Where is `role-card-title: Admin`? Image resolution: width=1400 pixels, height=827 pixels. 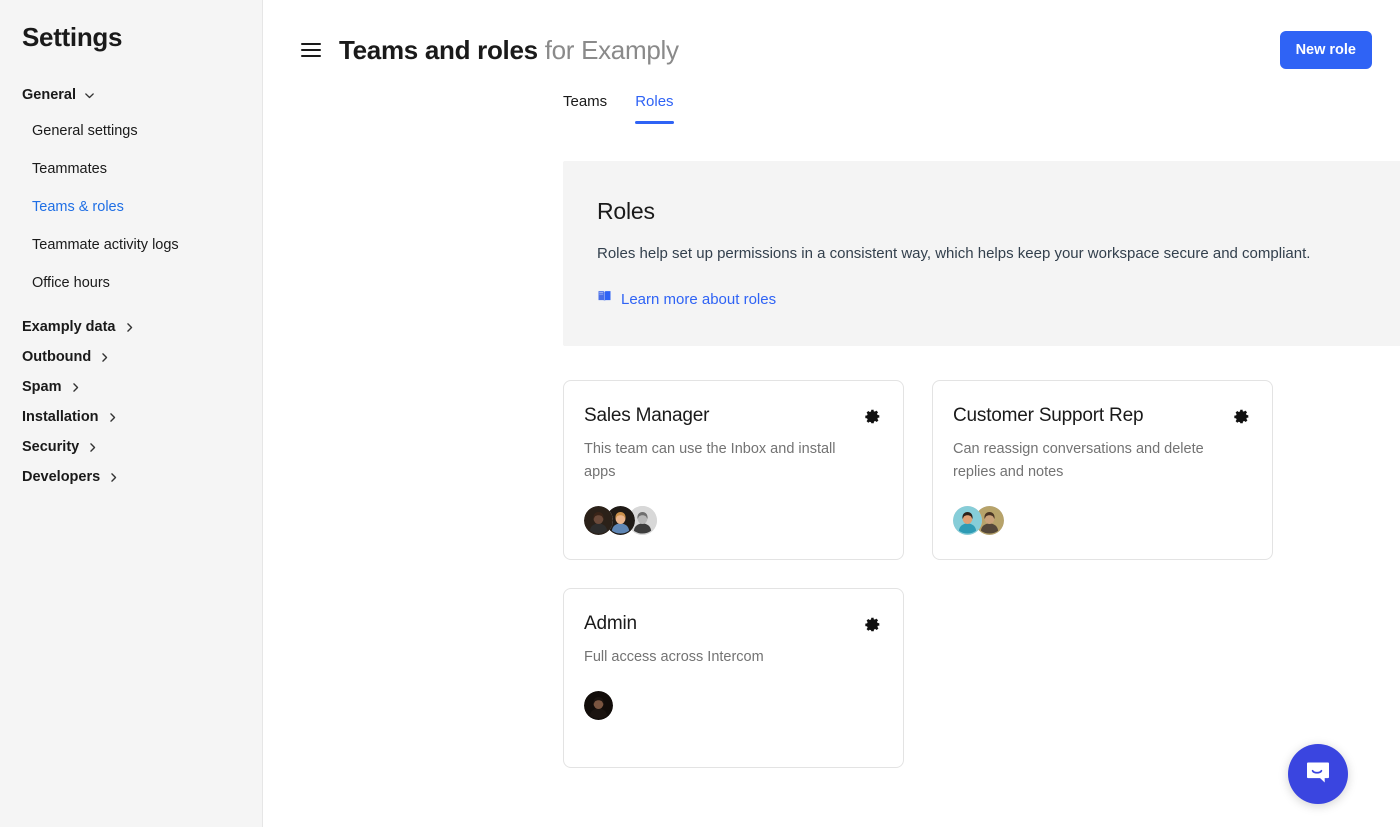 role-card-title: Admin is located at coordinates (610, 623).